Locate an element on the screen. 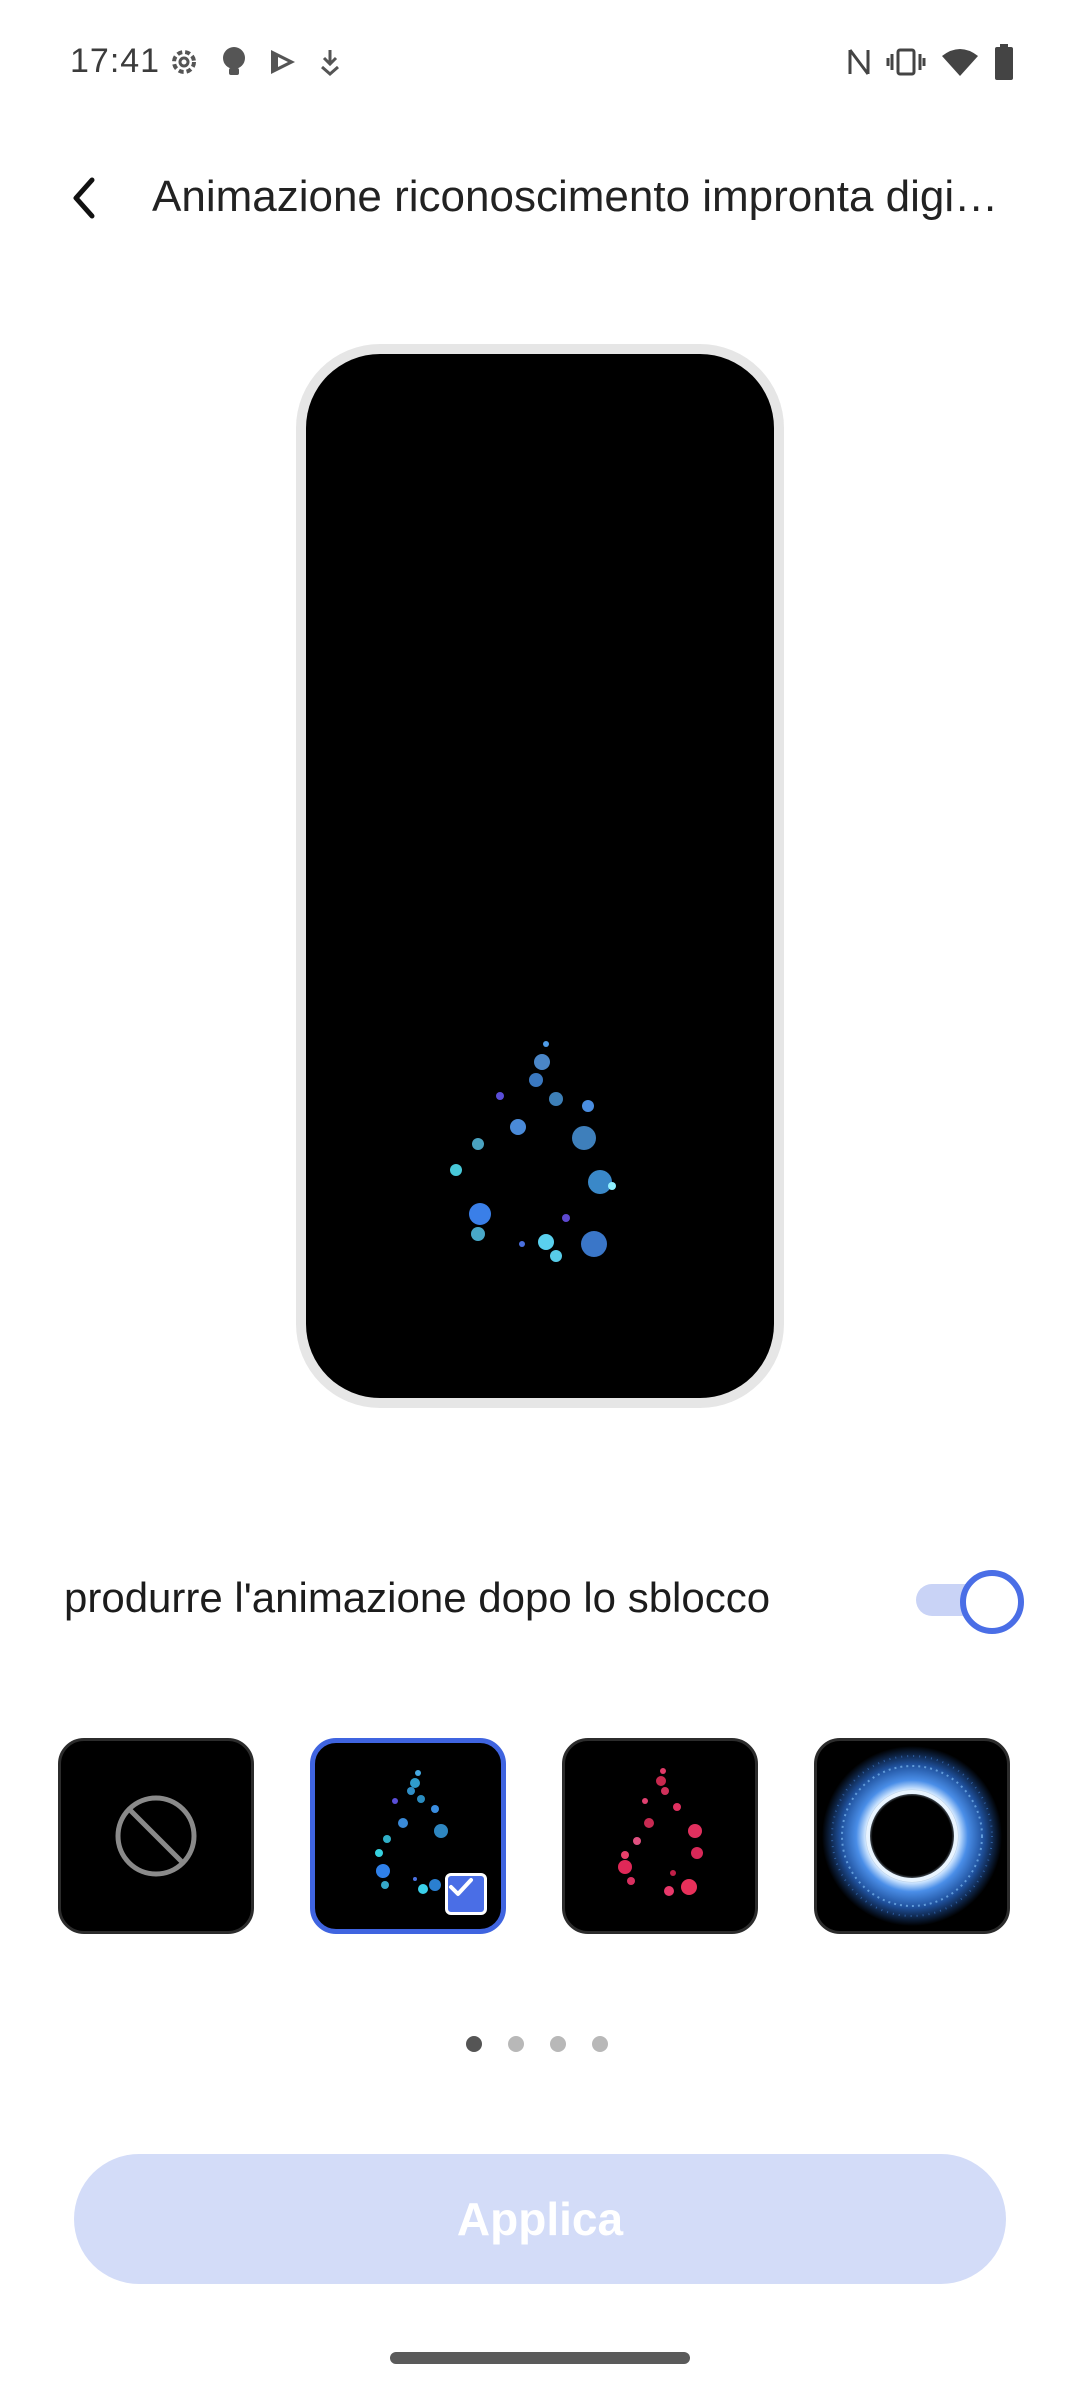 The width and height of the screenshot is (1080, 2392). selected-check-badge is located at coordinates (466, 1894).